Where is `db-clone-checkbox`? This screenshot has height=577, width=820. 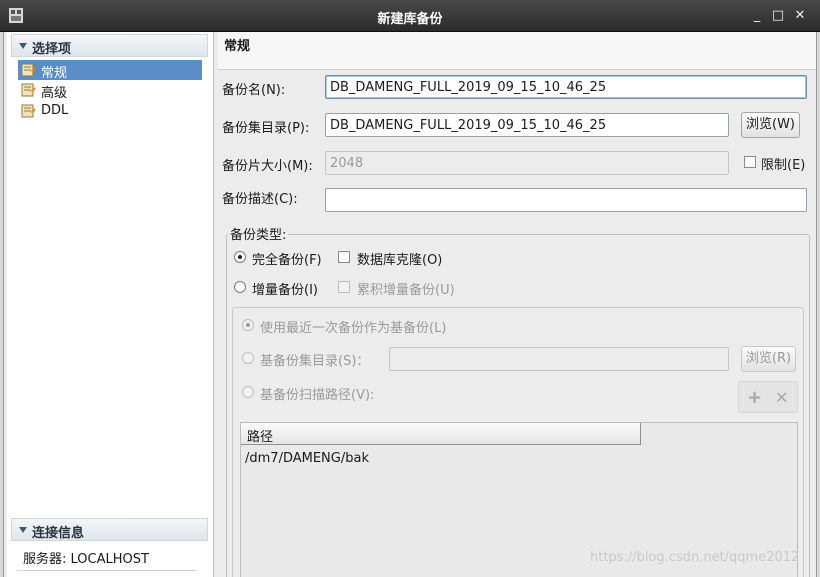
db-clone-checkbox is located at coordinates (344, 257).